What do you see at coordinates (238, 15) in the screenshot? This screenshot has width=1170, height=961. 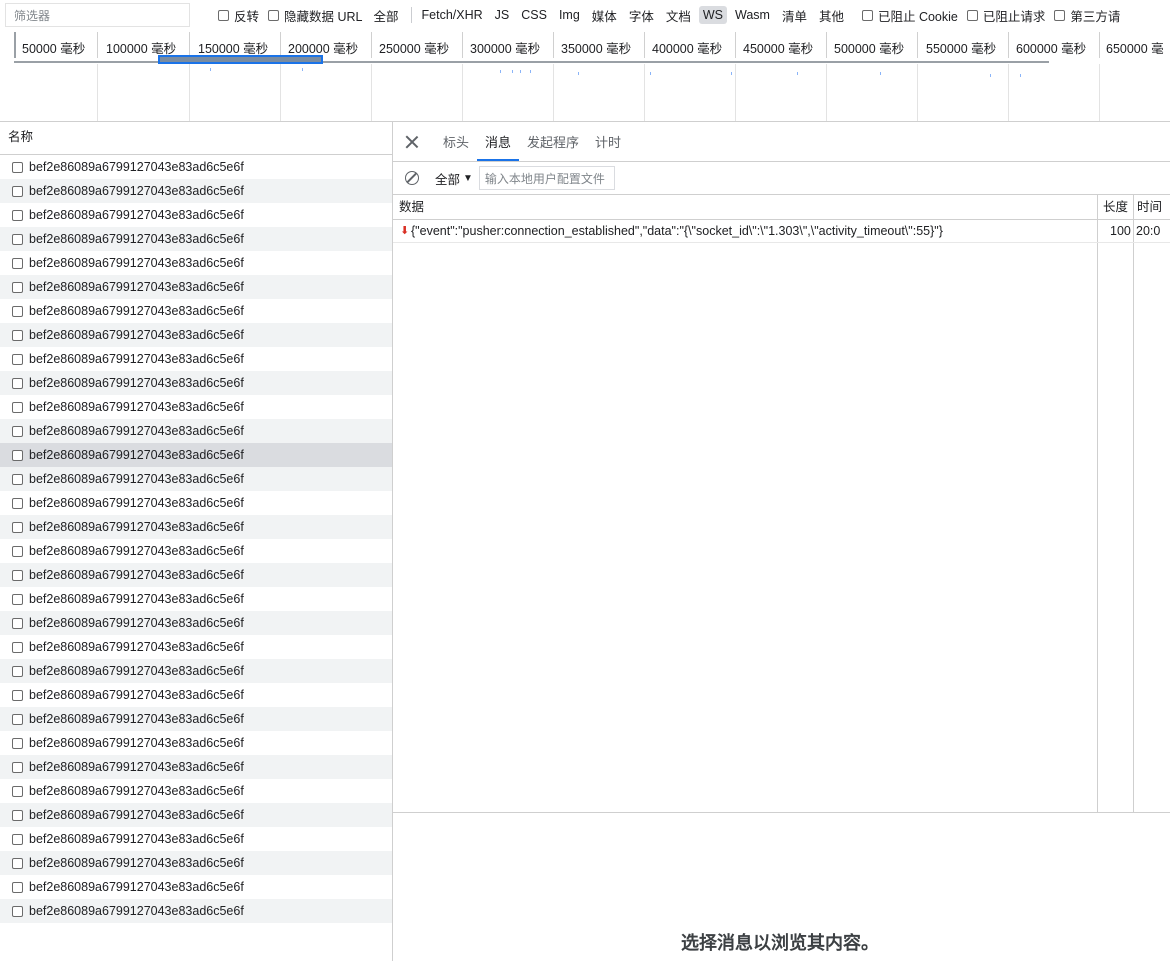 I see `invert-checkbox: 反转` at bounding box center [238, 15].